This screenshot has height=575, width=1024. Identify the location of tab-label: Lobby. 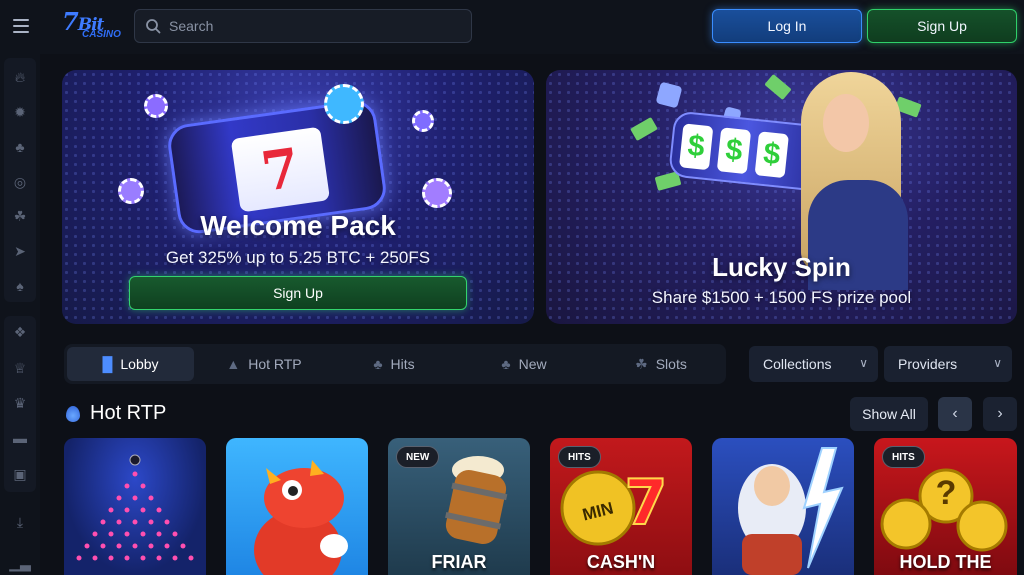
(139, 364).